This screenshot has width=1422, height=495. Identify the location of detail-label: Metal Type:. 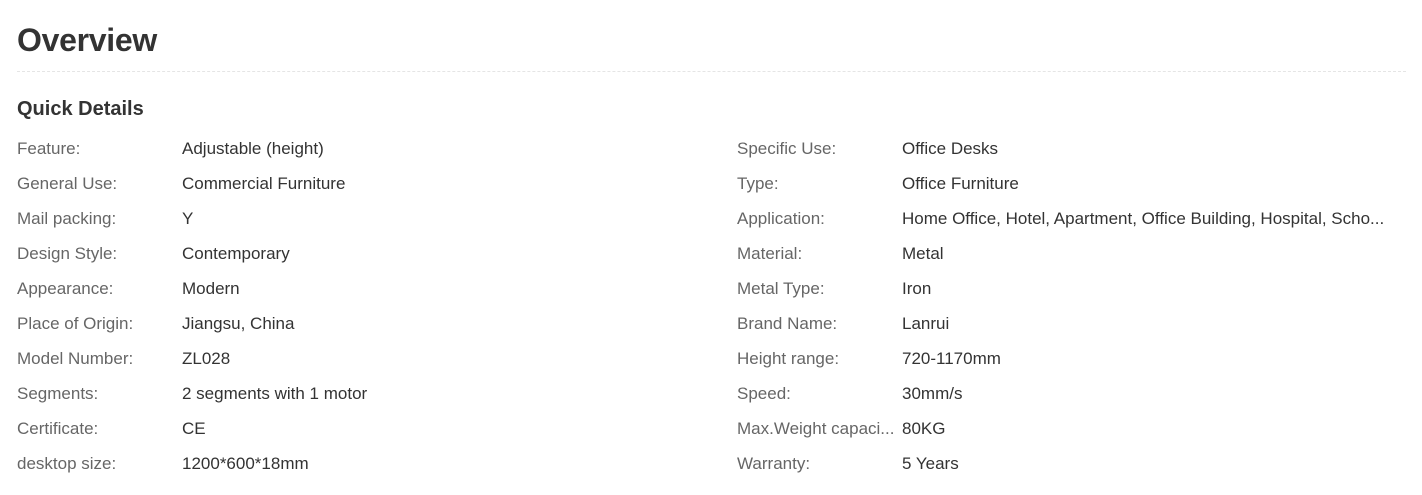
(781, 288).